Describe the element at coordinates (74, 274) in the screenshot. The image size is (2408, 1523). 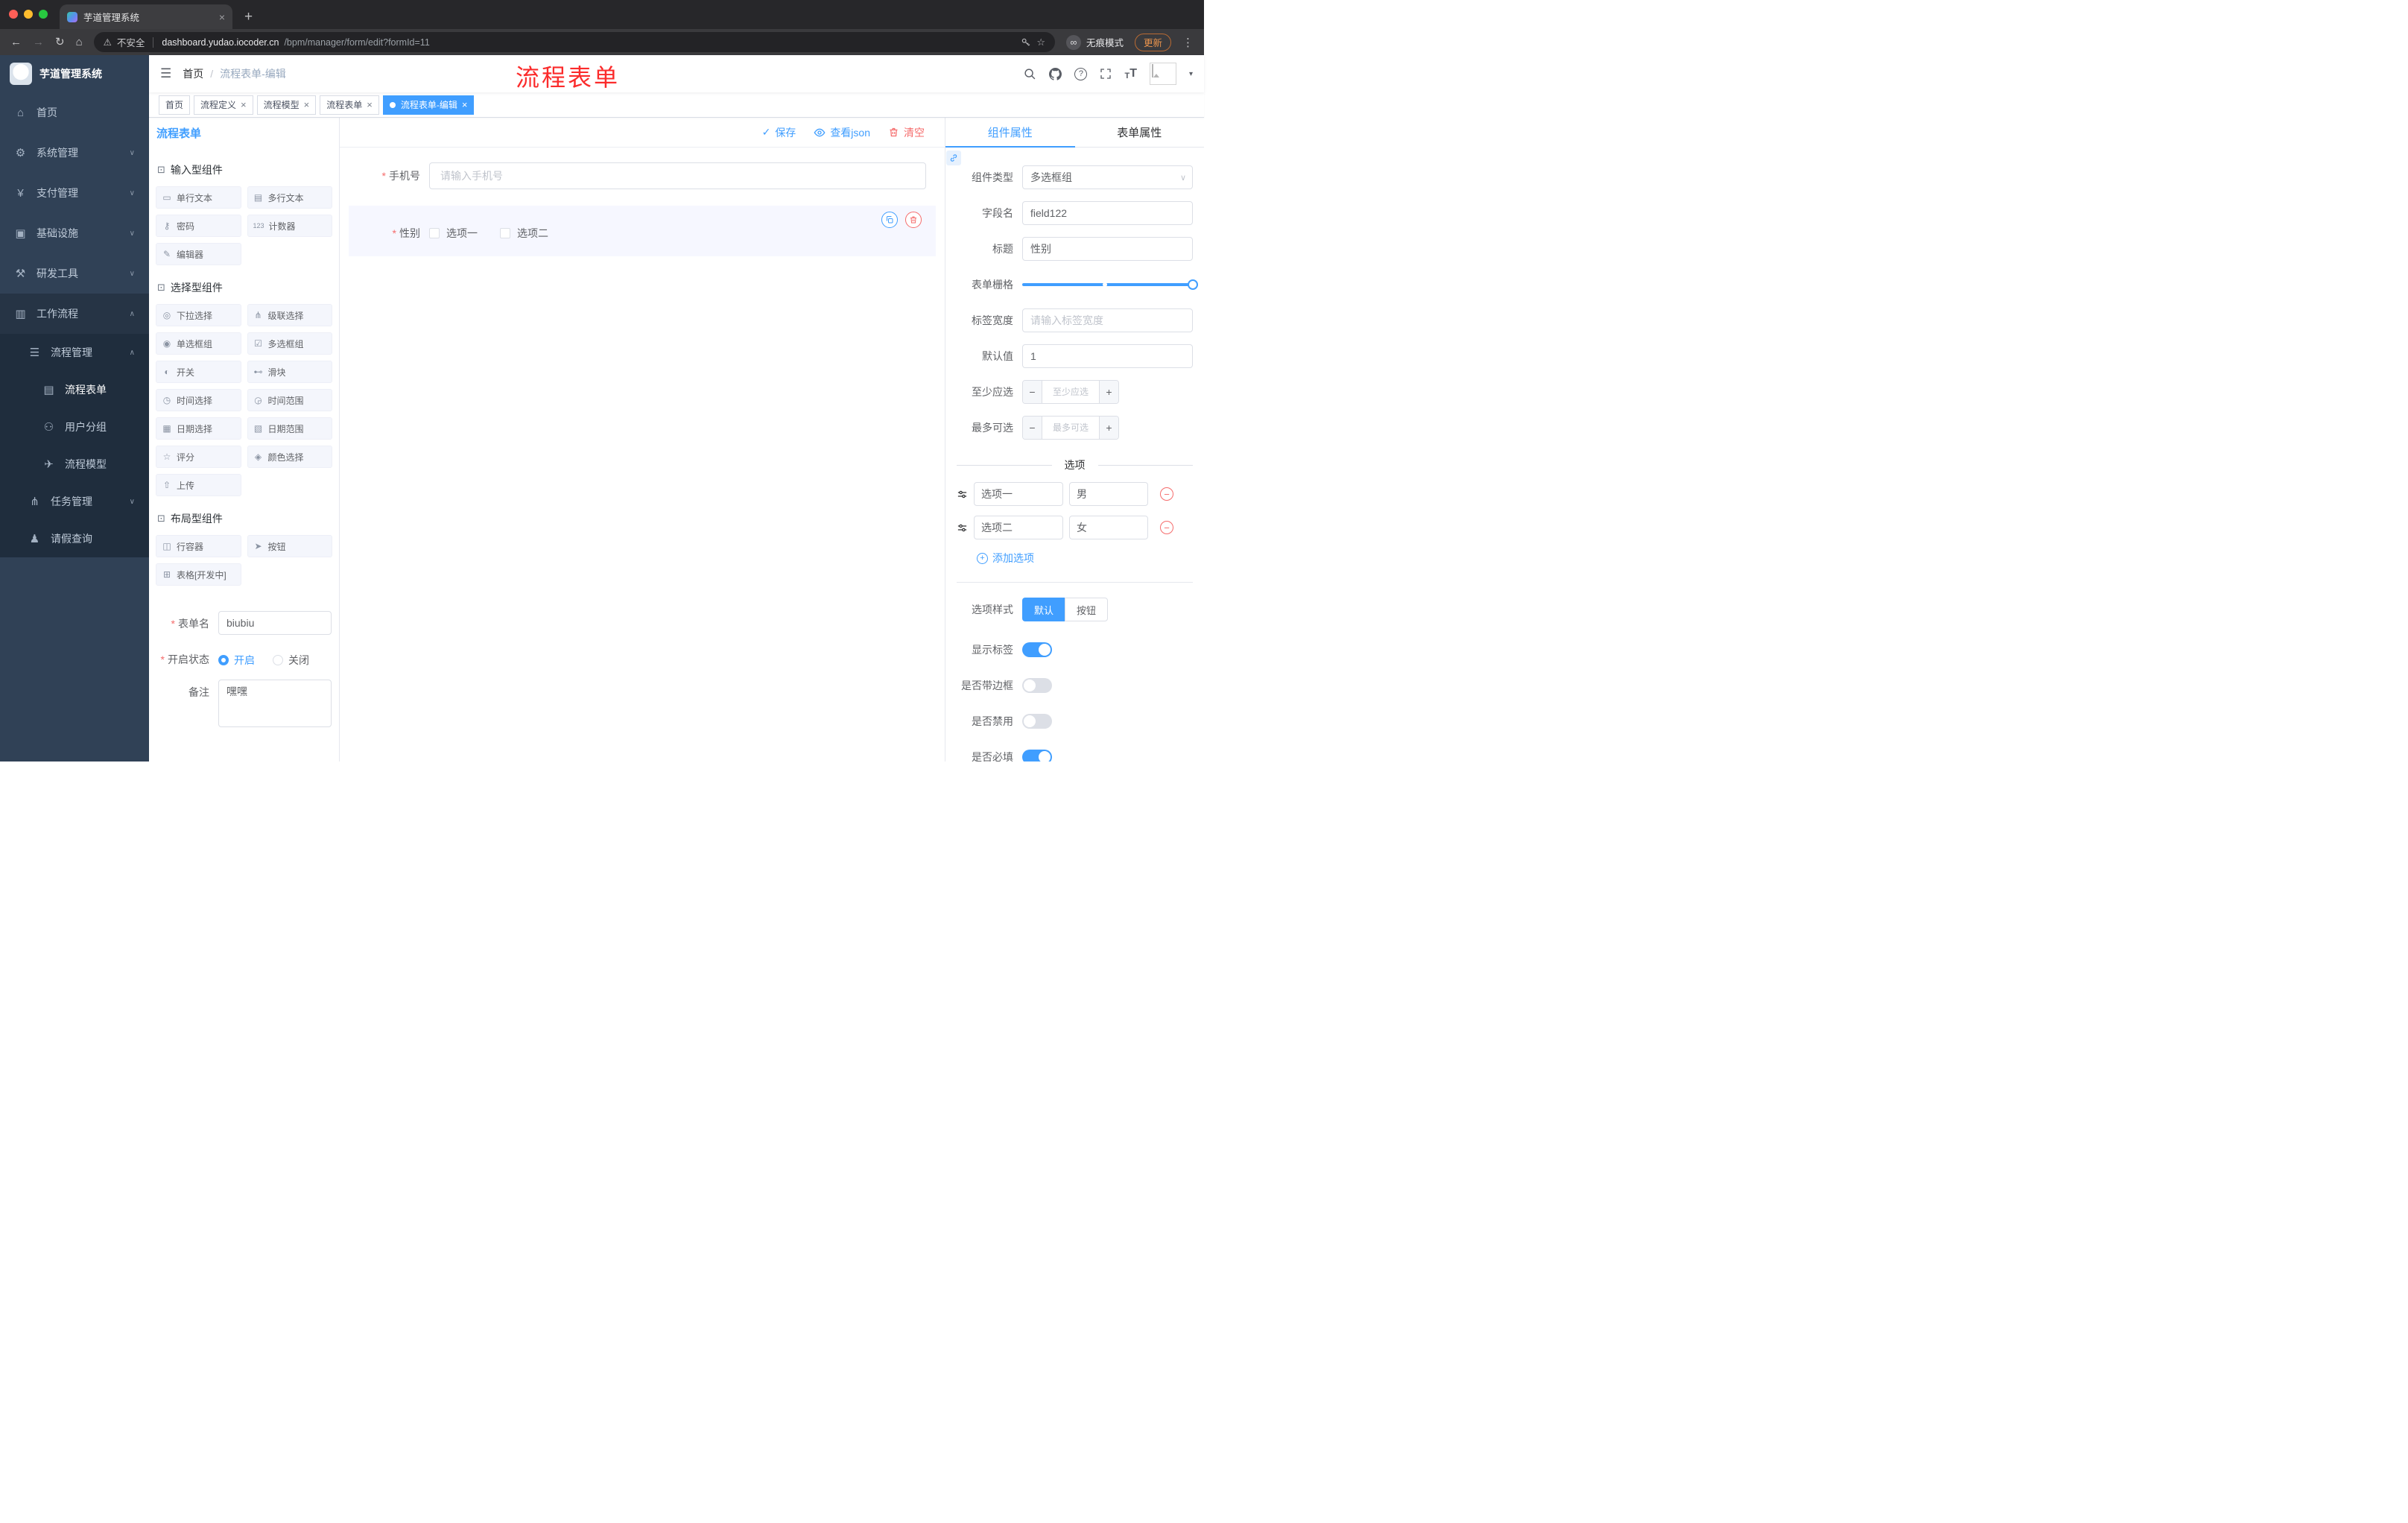
I see `sidebar-item-devtools: ⚒ 研发工具 ∨` at that location.